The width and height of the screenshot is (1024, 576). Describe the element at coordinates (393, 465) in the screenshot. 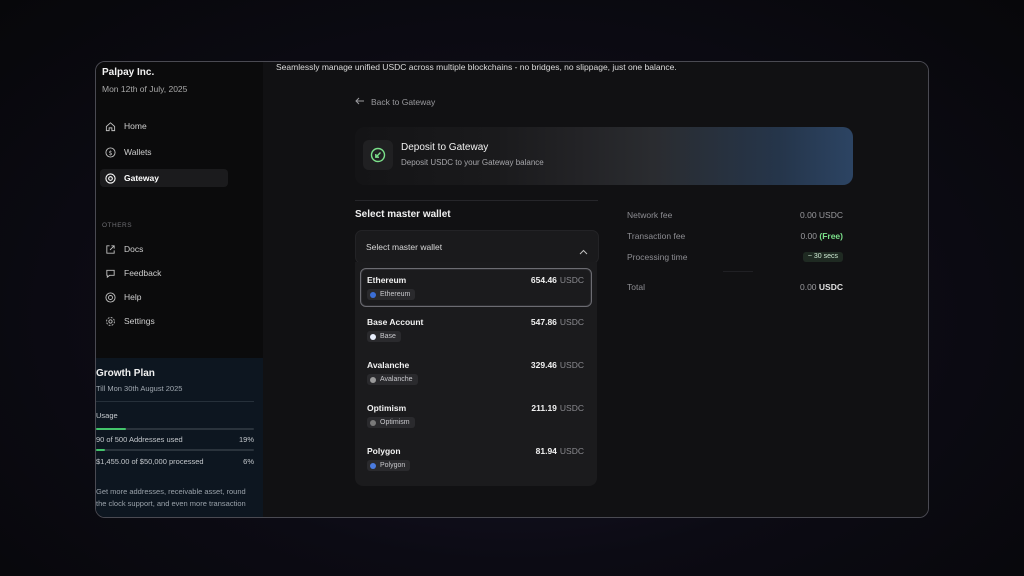

I see `chain-label: Polygon` at that location.